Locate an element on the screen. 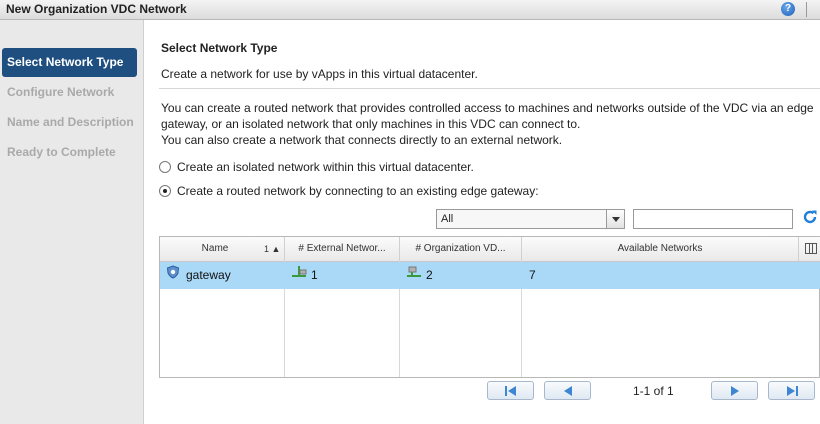  row-name-cell: gateway is located at coordinates (198, 275).